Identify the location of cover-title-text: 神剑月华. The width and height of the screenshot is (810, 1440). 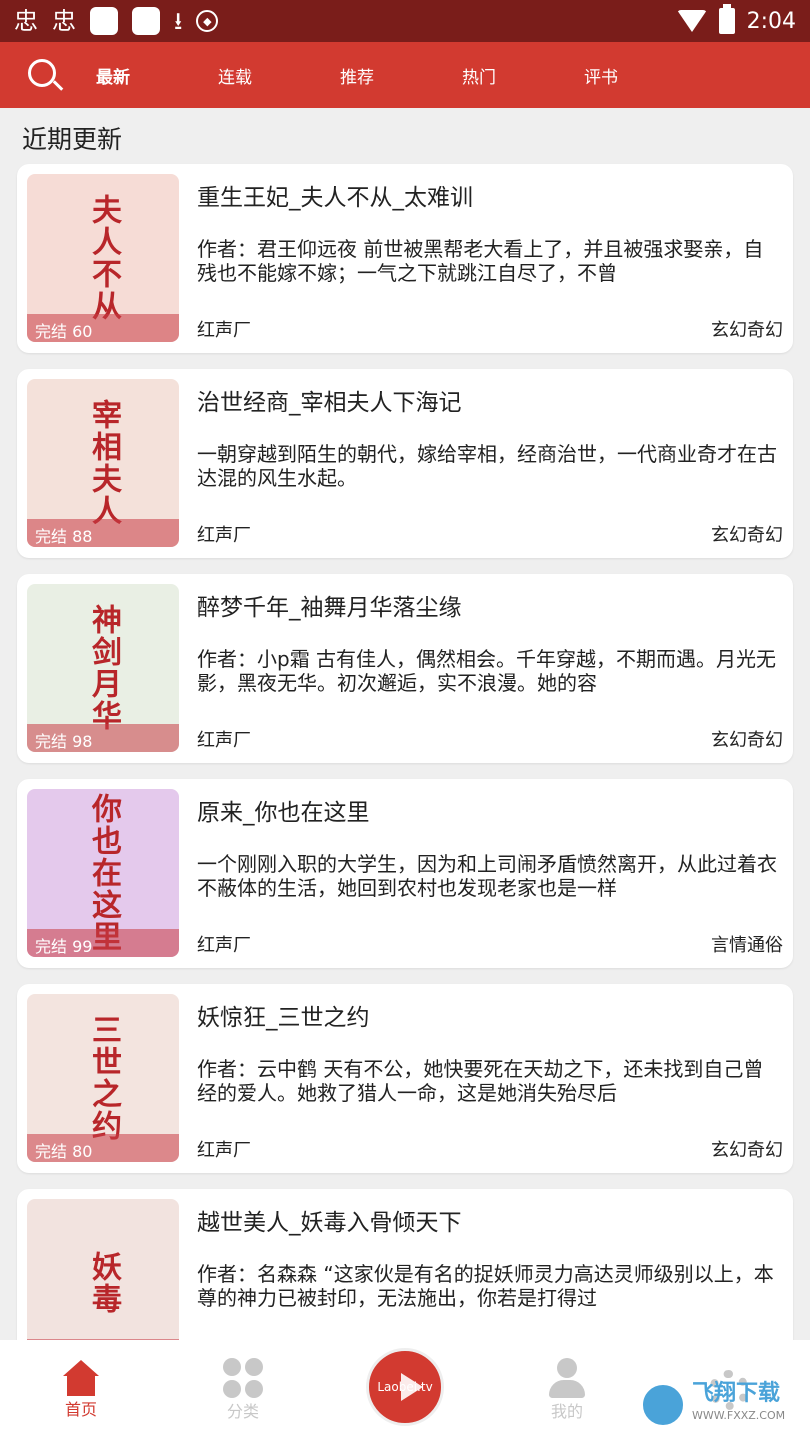
(103, 668).